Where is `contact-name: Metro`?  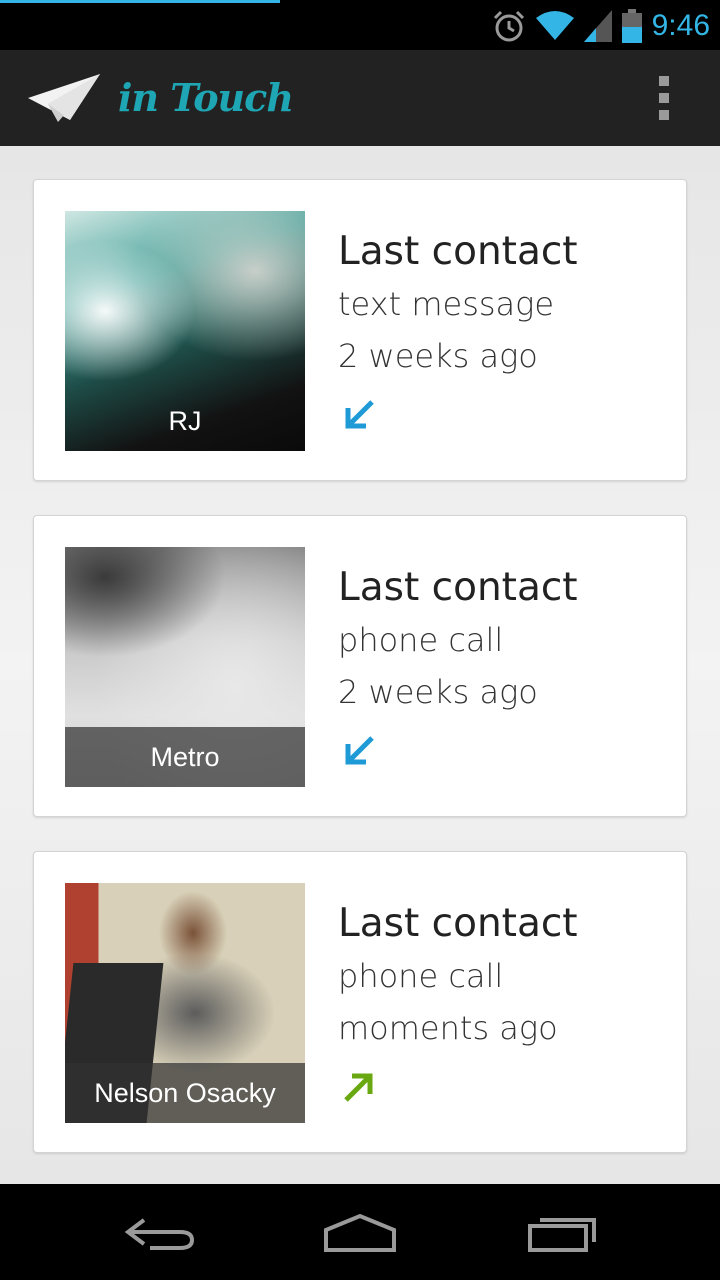 contact-name: Metro is located at coordinates (185, 757).